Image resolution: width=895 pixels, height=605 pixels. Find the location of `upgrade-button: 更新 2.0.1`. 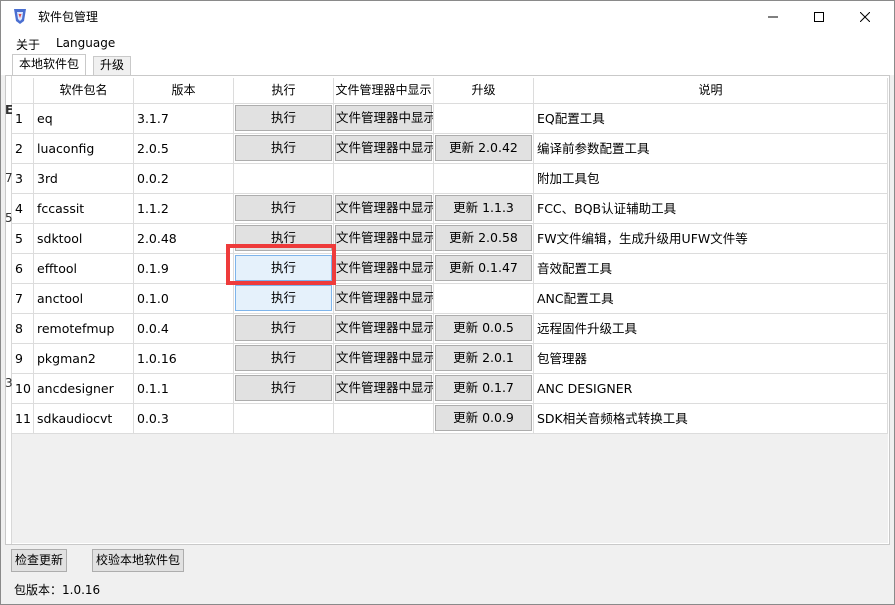

upgrade-button: 更新 2.0.1 is located at coordinates (483, 358).